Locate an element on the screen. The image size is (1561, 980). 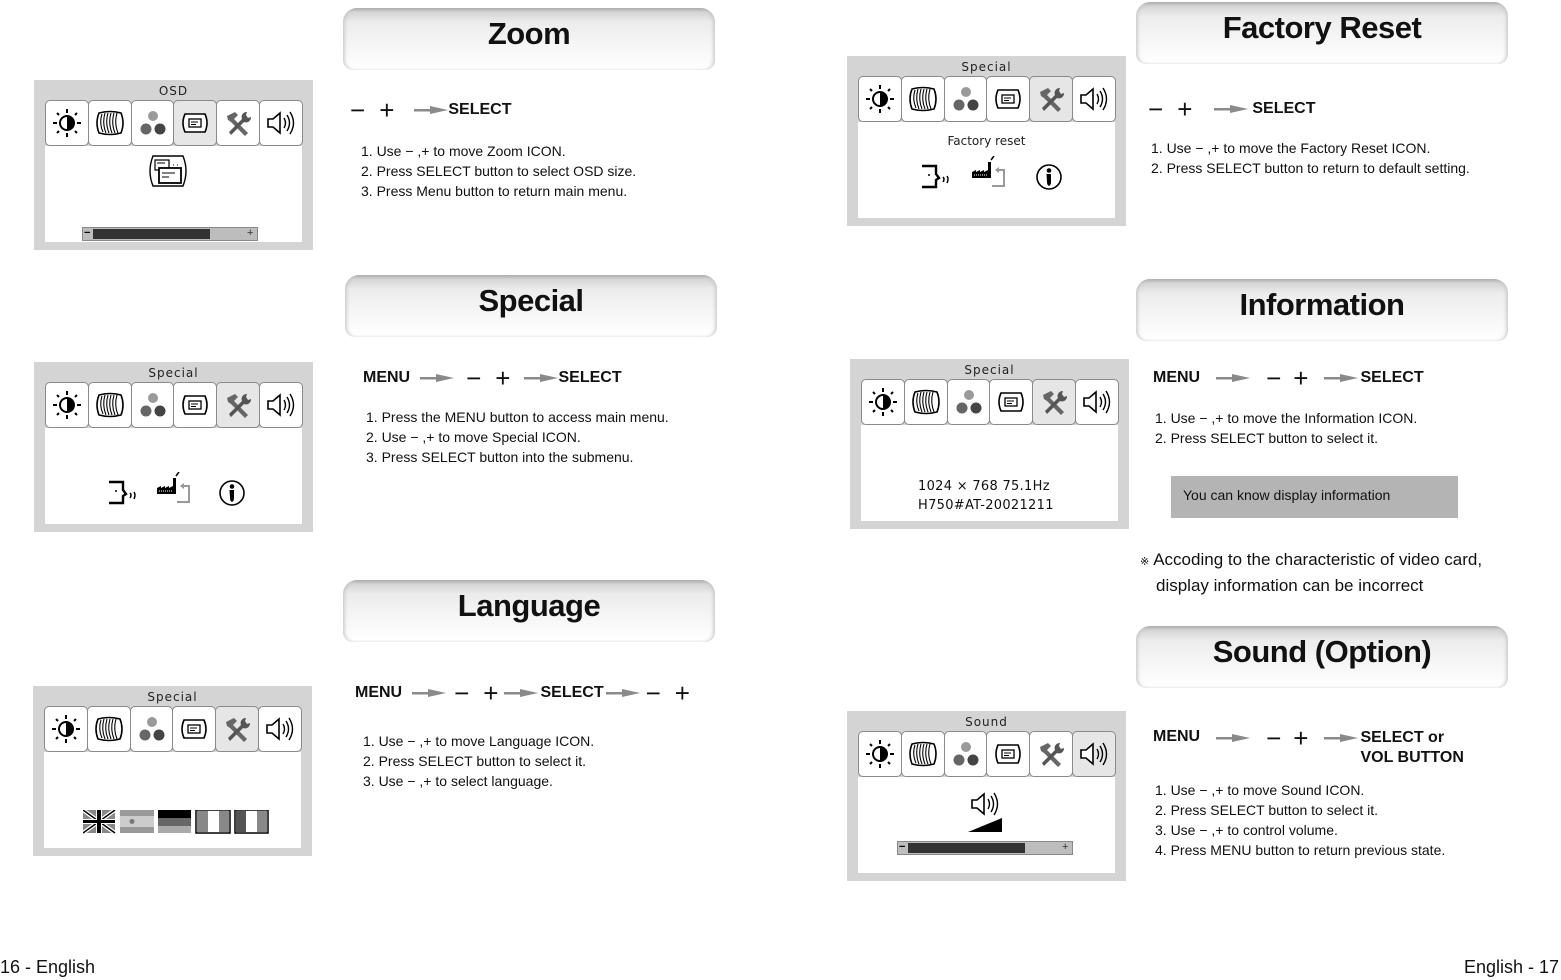
select-or-vol-label: SELECT or VOL BUTTON is located at coordinates (1411, 748).